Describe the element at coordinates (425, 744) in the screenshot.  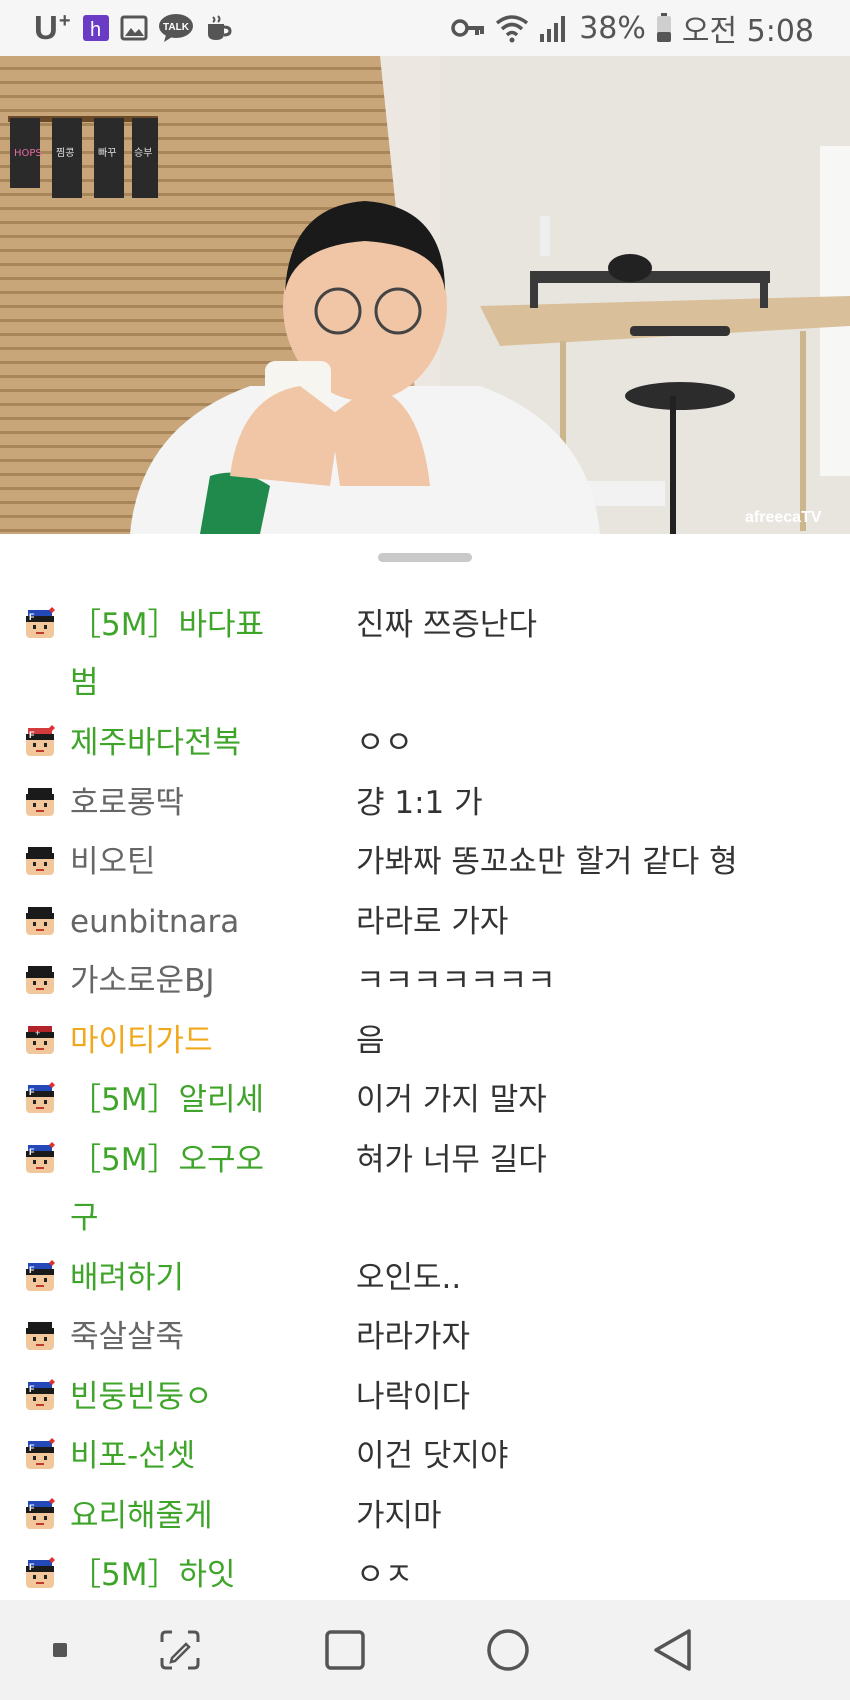
I see `chat-message: F 제주바다전복 ㅇㅇ` at that location.